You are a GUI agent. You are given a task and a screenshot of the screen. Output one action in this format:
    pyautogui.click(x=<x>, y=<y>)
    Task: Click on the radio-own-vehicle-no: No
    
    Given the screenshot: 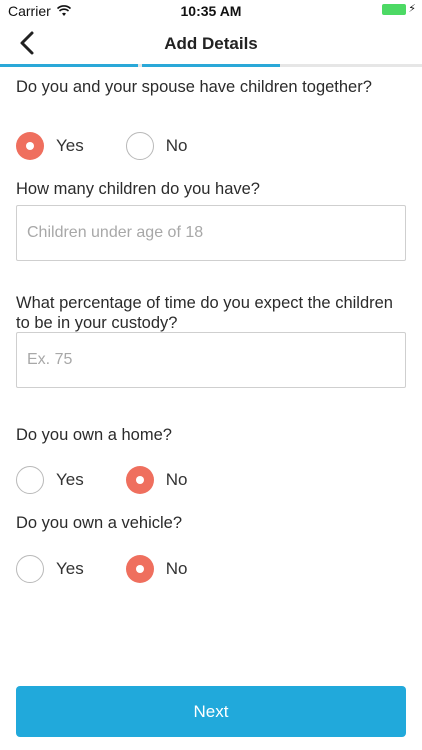 What is the action you would take?
    pyautogui.click(x=156, y=569)
    